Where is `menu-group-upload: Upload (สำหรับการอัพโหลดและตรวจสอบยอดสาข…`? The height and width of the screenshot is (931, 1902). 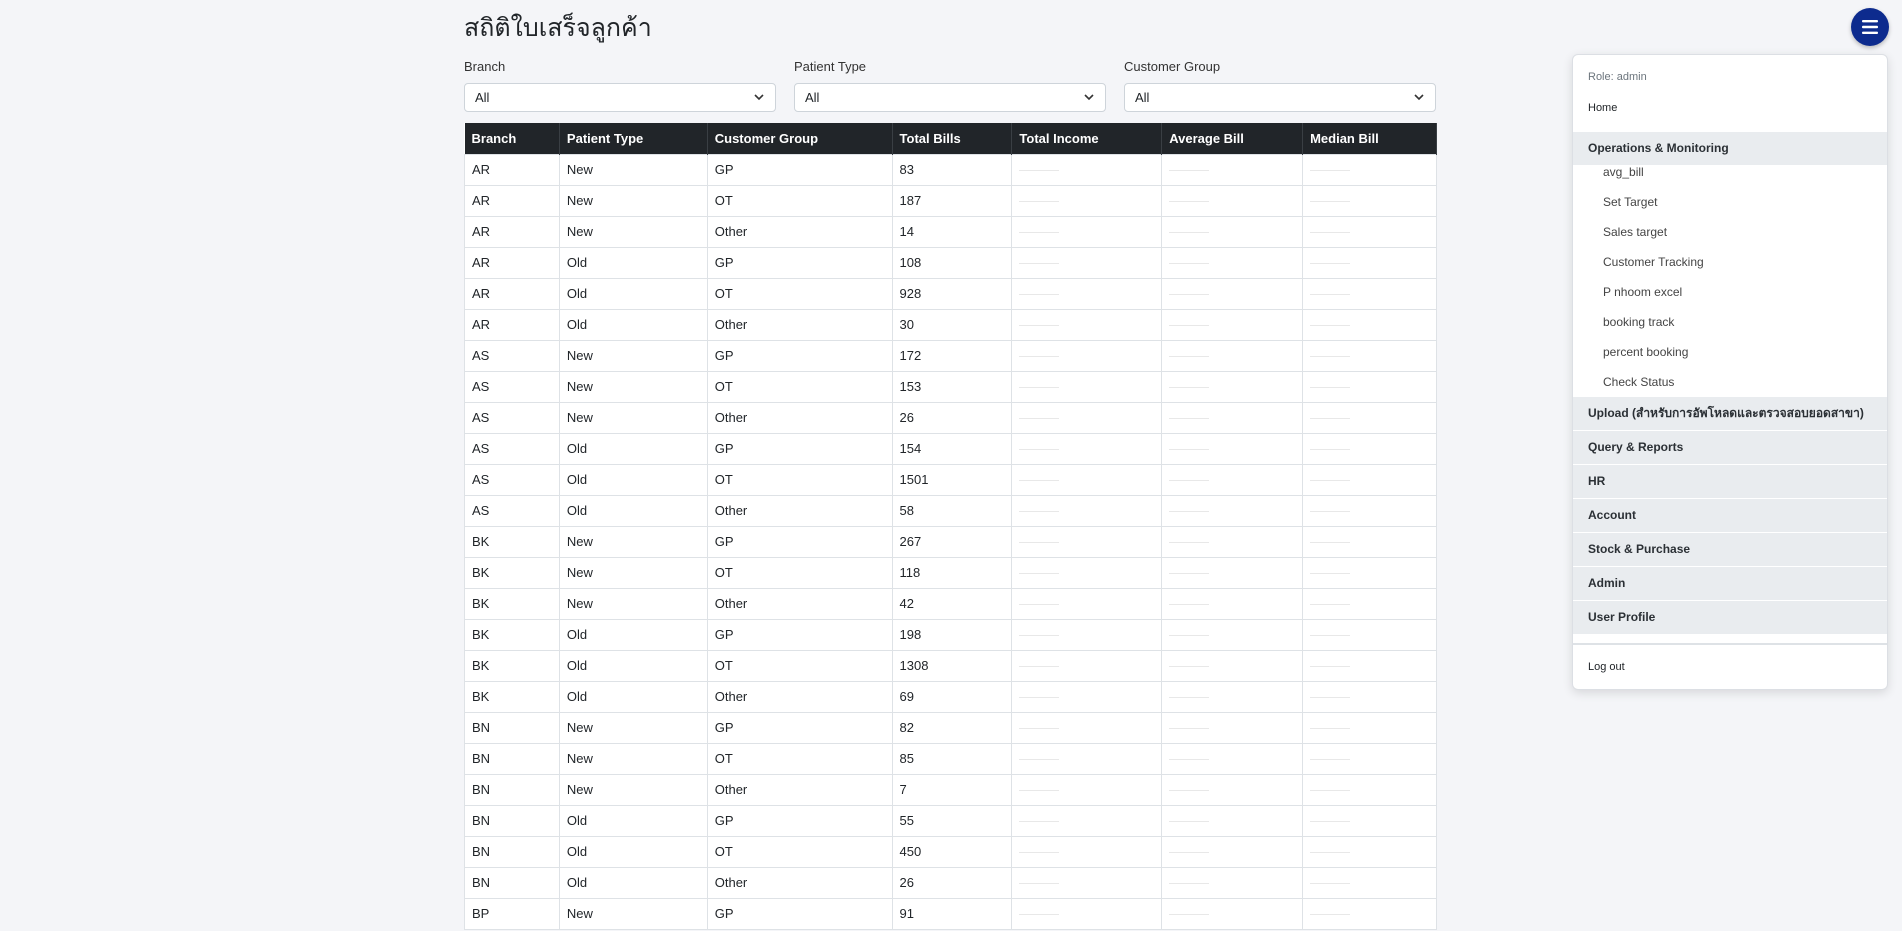
menu-group-upload: Upload (สำหรับการอัพโหลดและตรวจสอบยอดสาข… is located at coordinates (1730, 413).